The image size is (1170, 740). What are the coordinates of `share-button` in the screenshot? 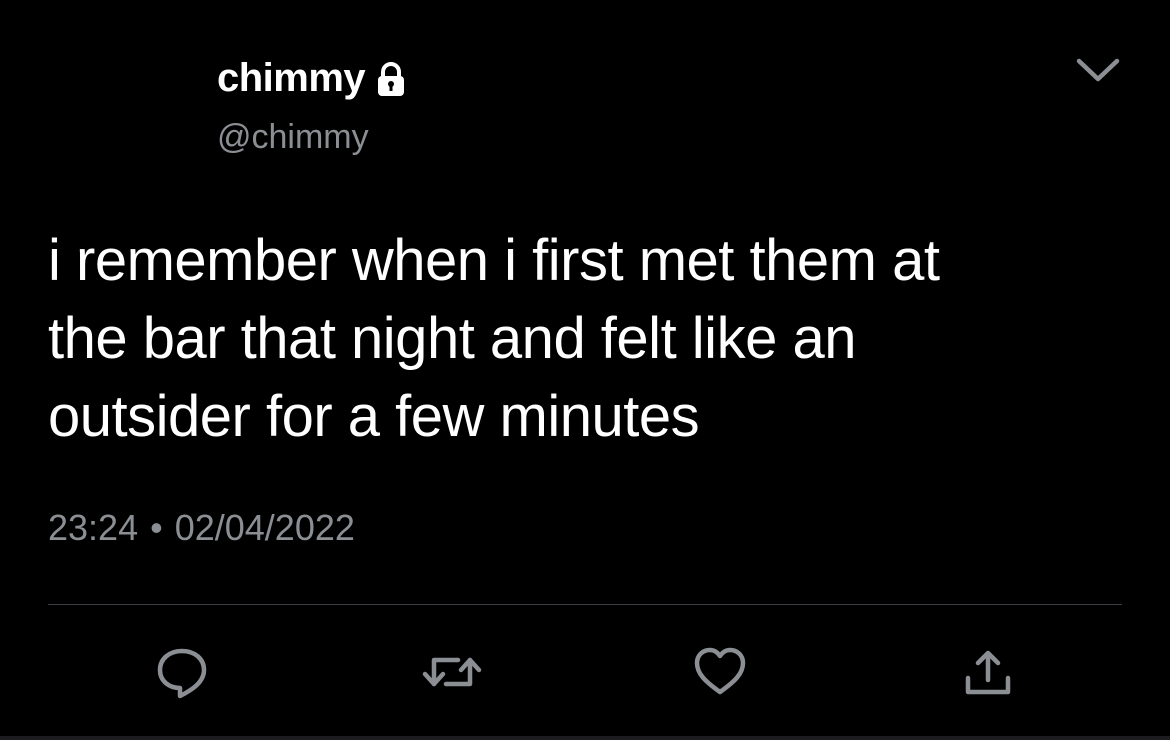 It's located at (988, 672).